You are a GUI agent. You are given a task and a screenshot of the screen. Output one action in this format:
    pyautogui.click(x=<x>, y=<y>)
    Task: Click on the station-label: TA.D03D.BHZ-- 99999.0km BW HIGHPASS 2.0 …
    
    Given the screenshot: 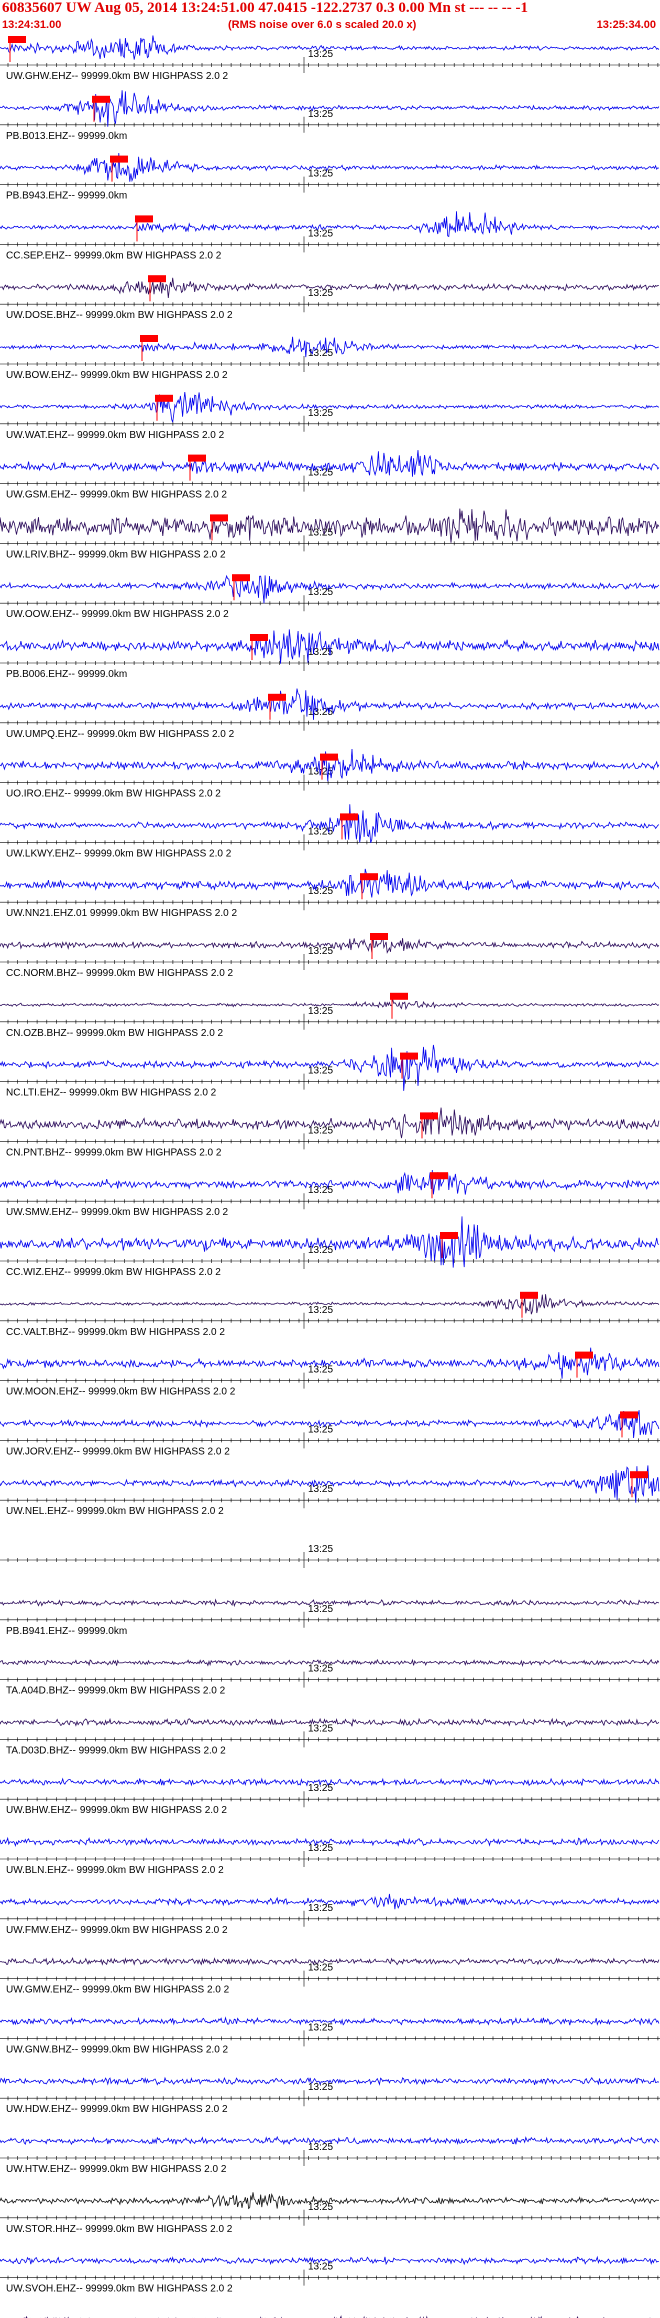 What is the action you would take?
    pyautogui.click(x=116, y=1750)
    